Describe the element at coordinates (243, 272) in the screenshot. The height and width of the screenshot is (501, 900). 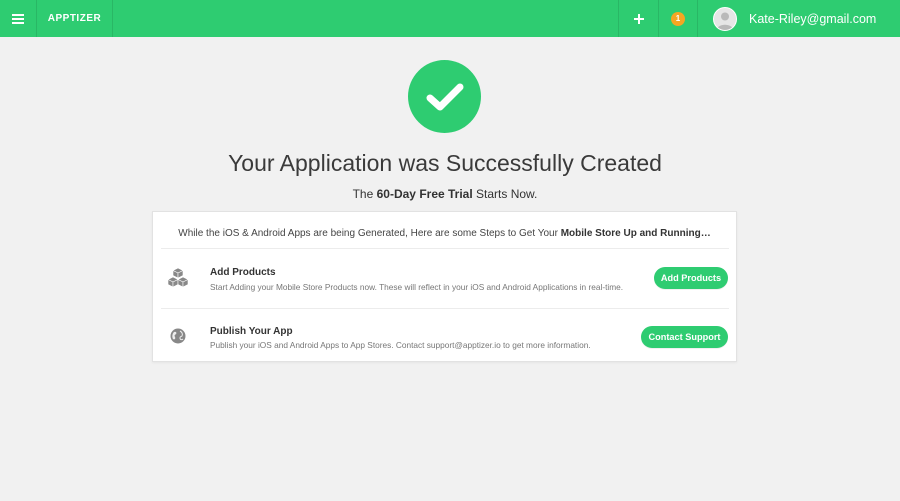
I see `step-title-add-products: Add Products` at that location.